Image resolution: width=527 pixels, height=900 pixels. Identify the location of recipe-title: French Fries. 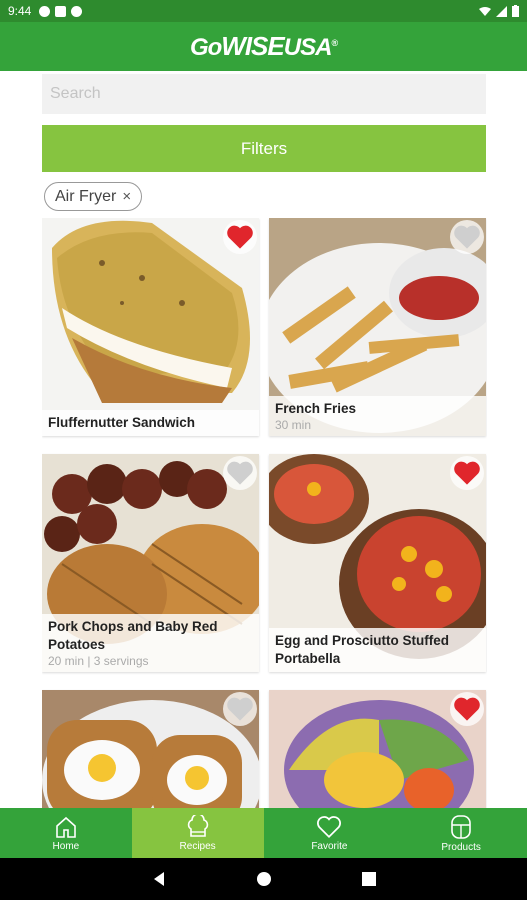
(316, 408).